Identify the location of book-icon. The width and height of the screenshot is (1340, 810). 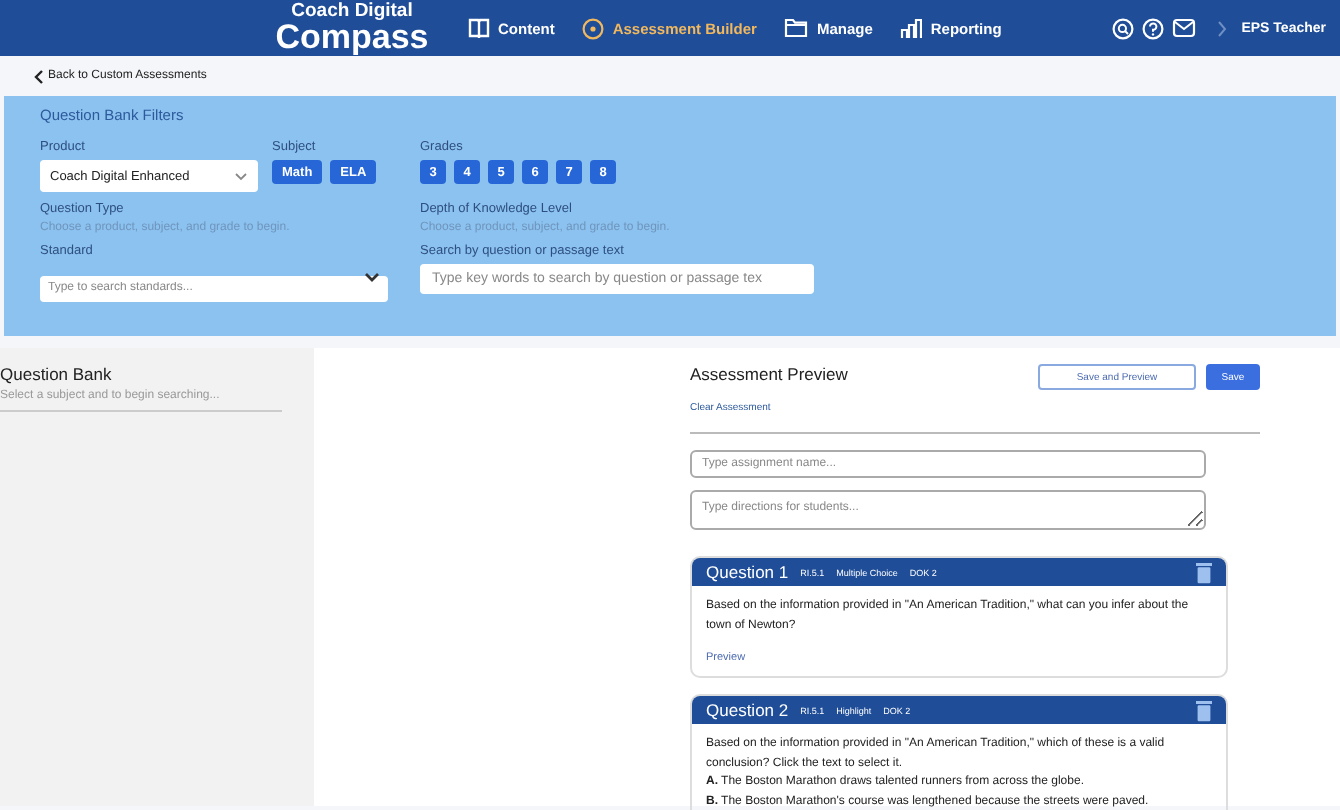
(479, 28).